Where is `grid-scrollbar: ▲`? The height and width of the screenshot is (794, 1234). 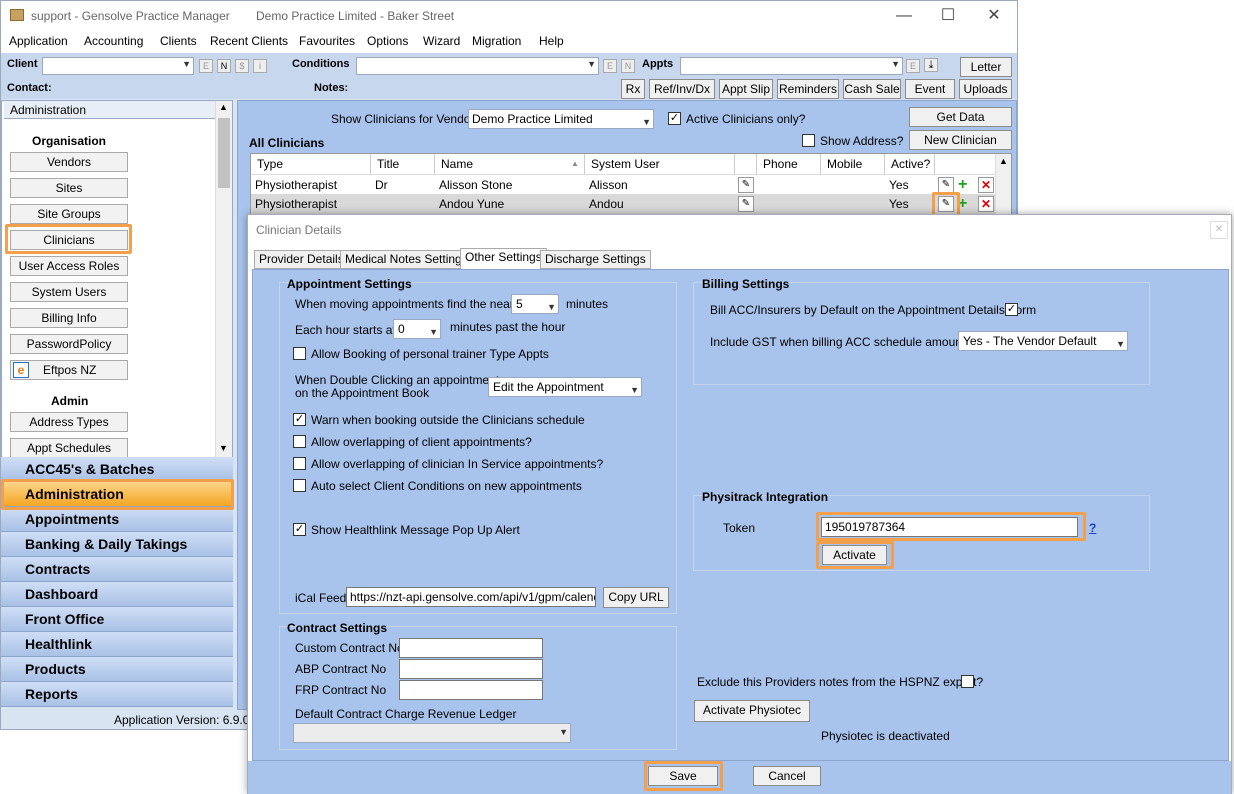 grid-scrollbar: ▲ is located at coordinates (1003, 184).